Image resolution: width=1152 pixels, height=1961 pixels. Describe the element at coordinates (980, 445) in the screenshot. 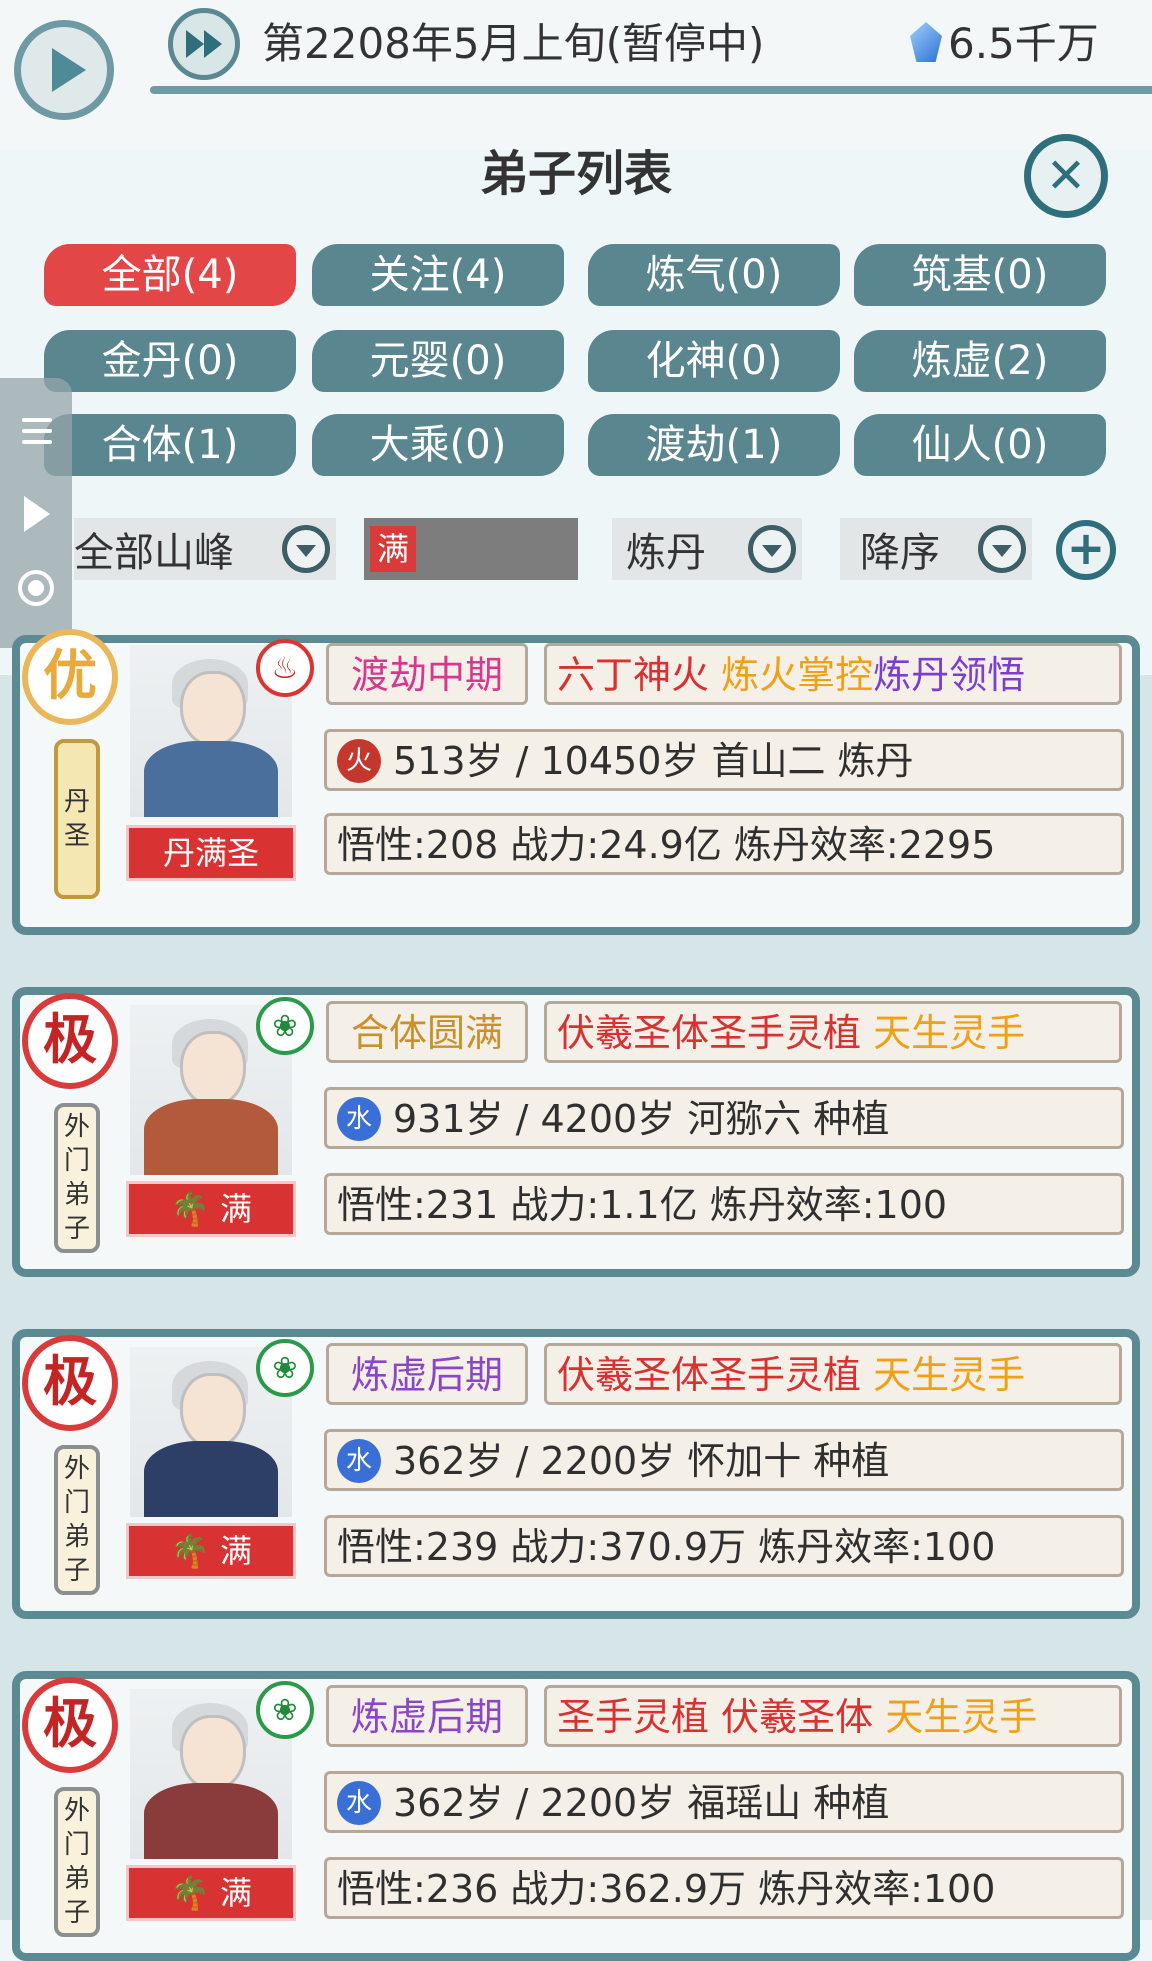

I see `filter-immortal: 仙人(0)` at that location.